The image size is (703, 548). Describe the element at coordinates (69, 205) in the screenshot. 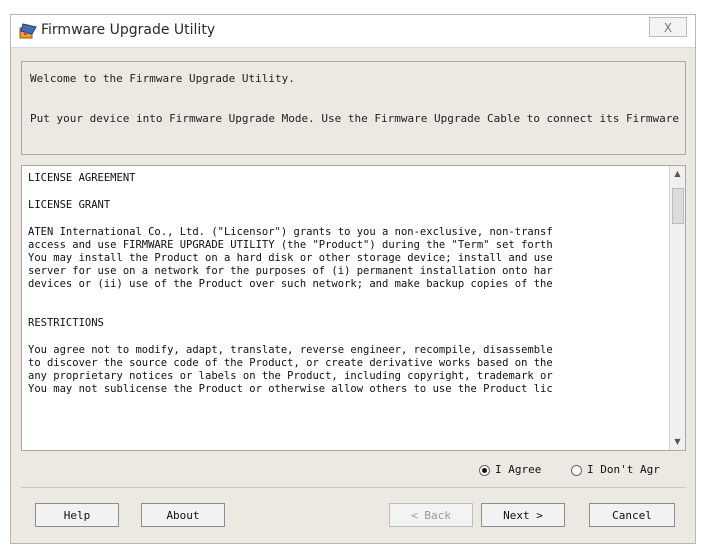

I see `license-heading-grant: LICENSE GRANT` at that location.